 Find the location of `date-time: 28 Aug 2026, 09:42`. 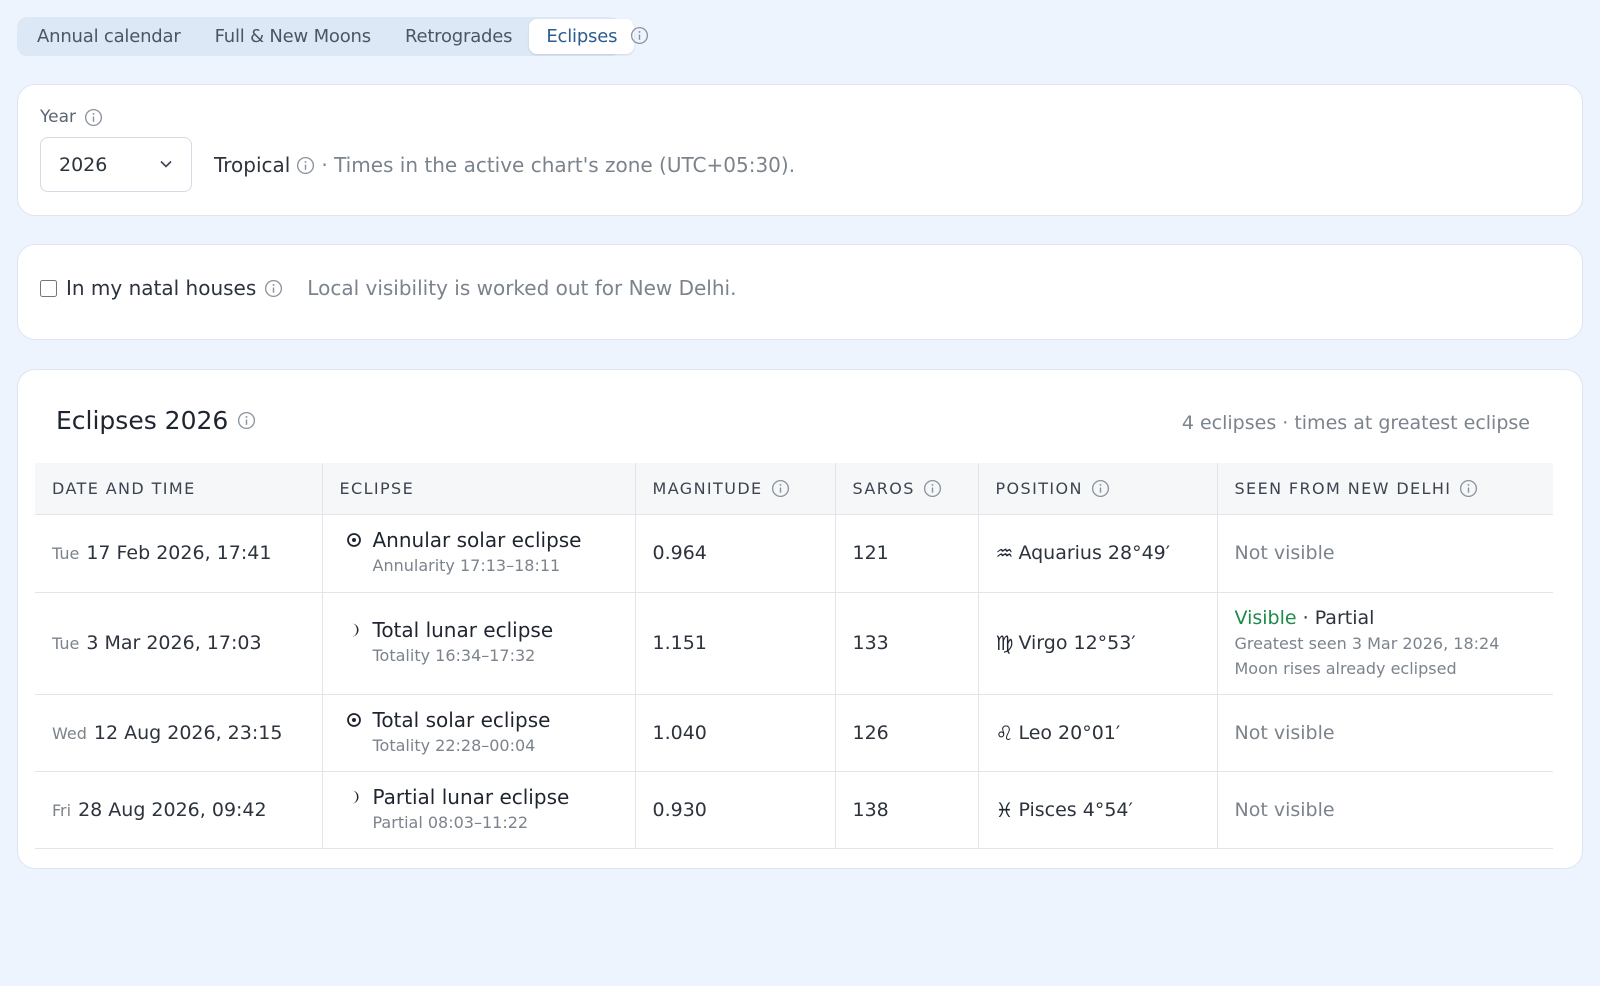

date-time: 28 Aug 2026, 09:42 is located at coordinates (172, 809).